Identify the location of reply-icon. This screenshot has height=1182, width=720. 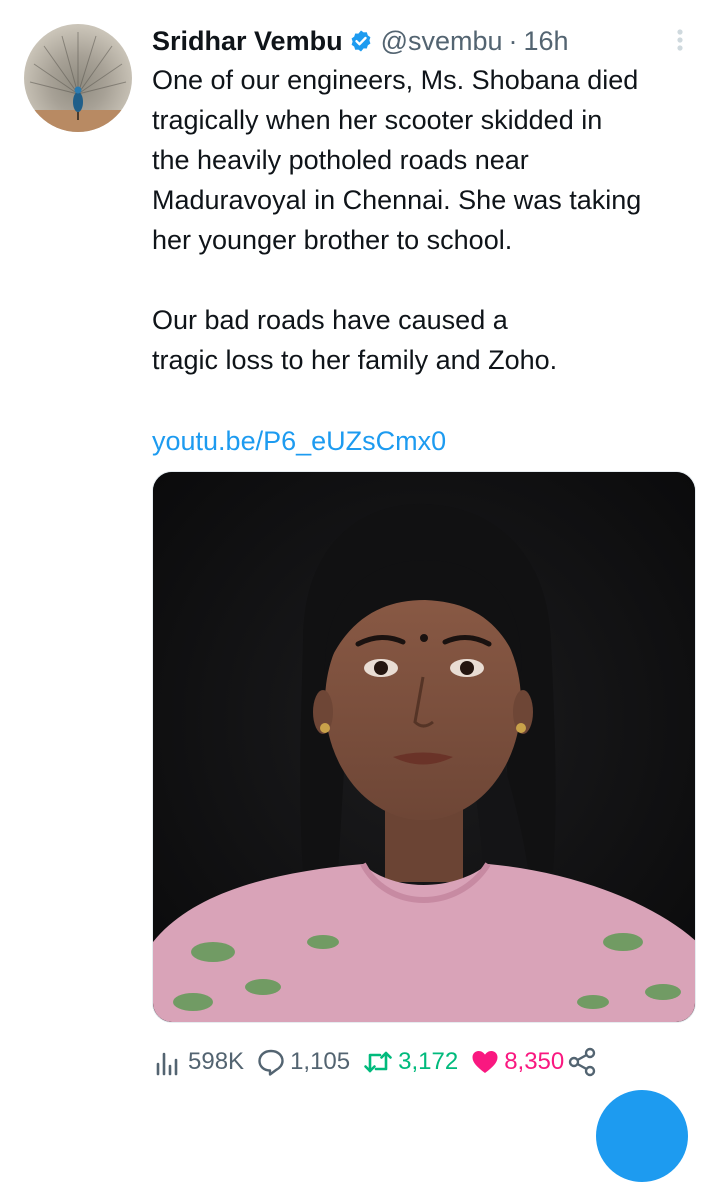
(271, 1062).